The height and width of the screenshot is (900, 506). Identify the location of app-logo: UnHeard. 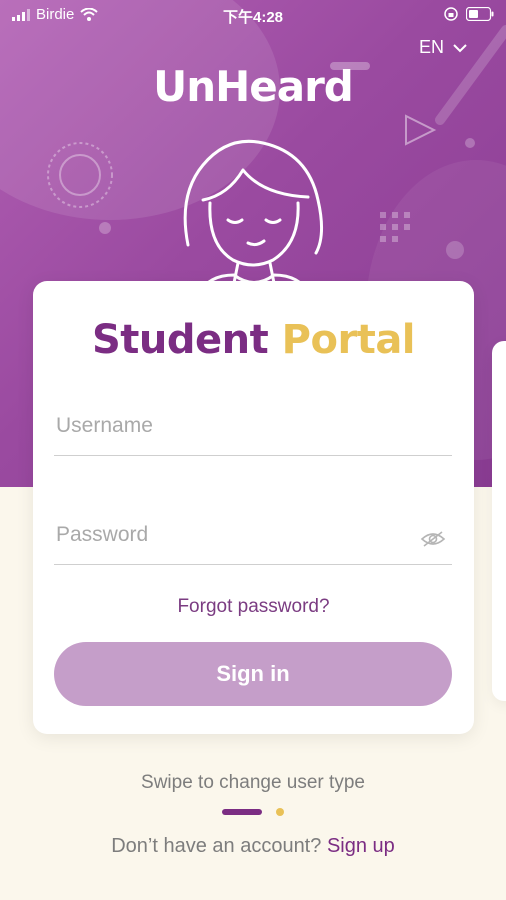
(253, 86).